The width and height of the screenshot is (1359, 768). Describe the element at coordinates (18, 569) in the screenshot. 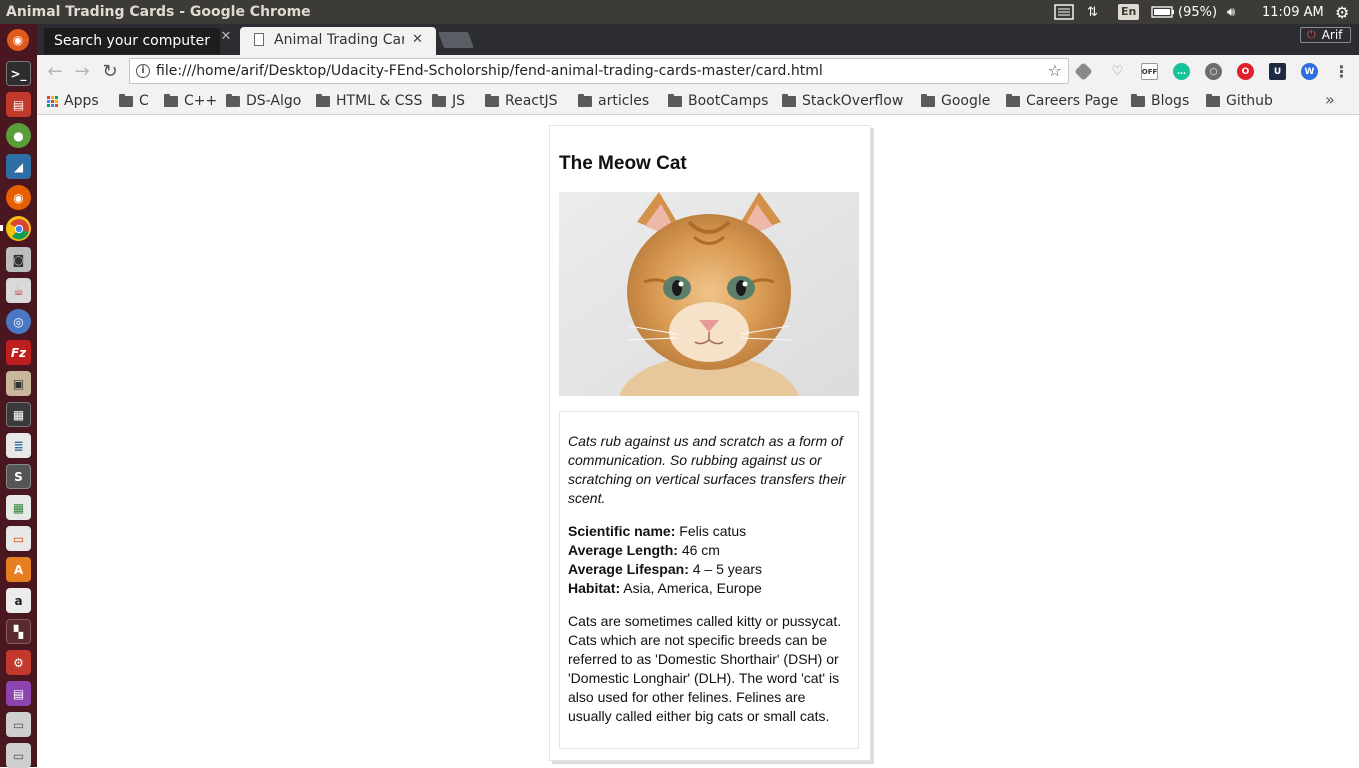

I see `software-center-icon: A` at that location.